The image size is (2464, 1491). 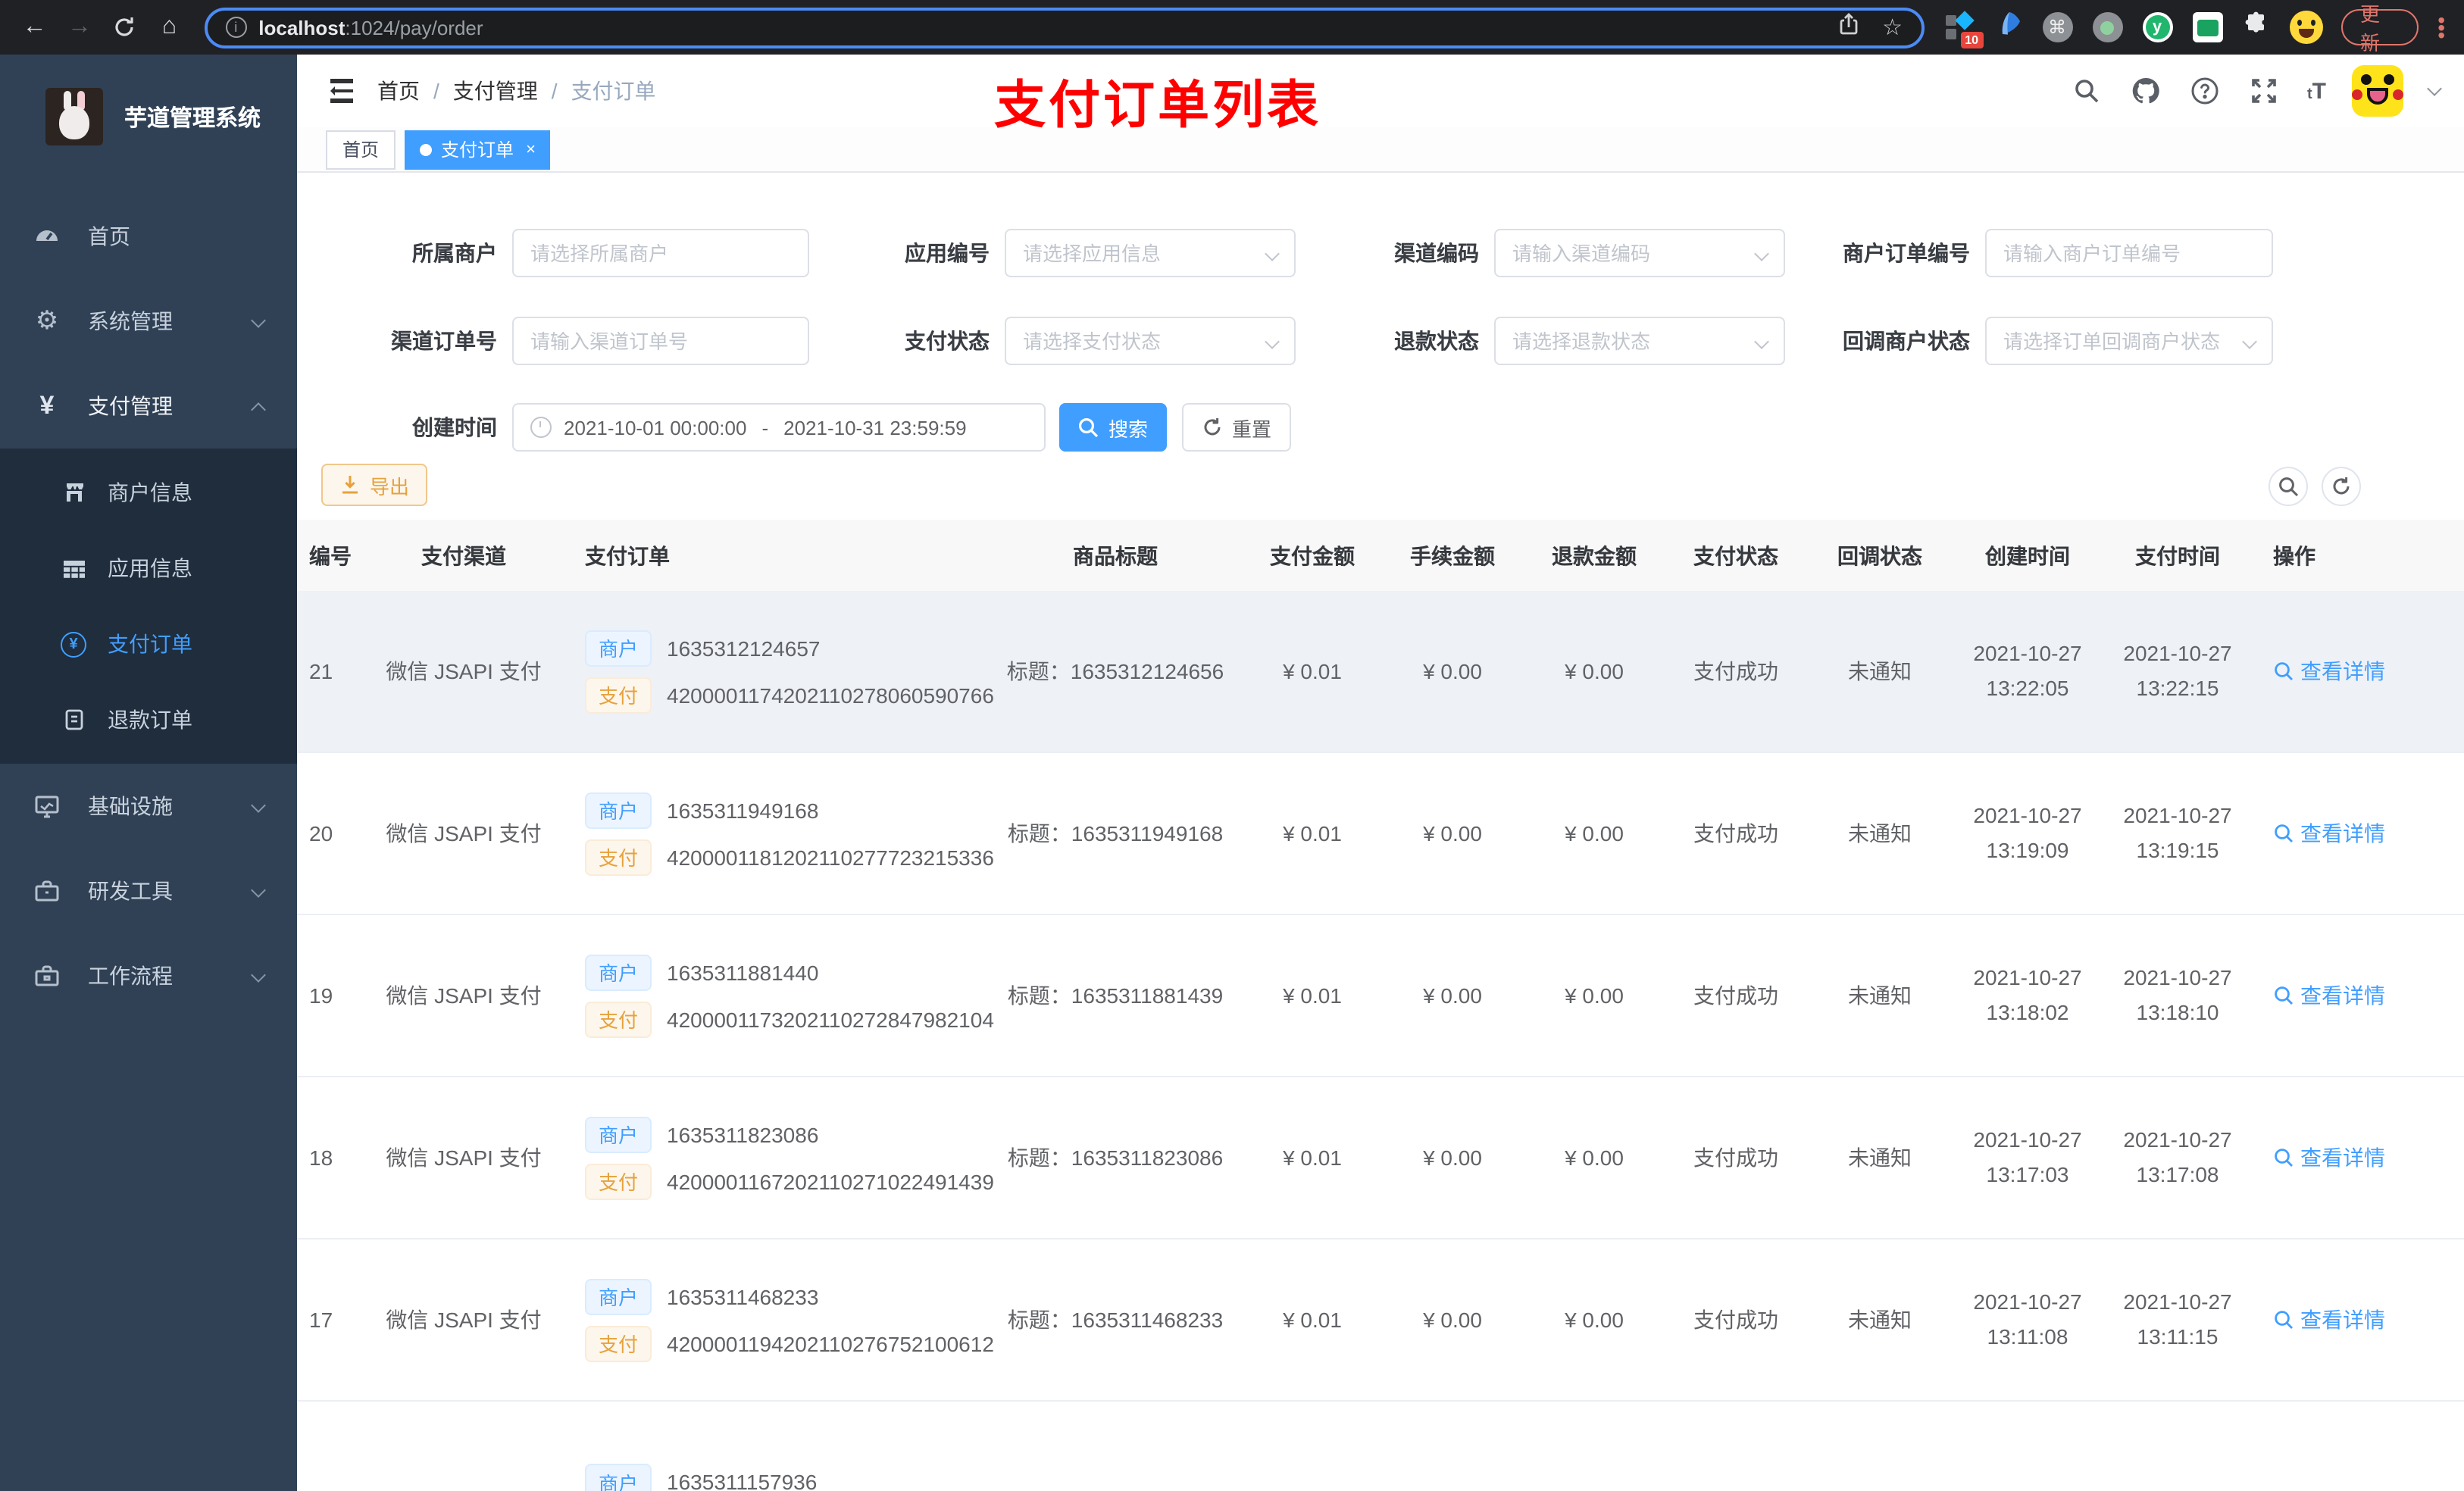 I want to click on sidebar-item-label: 支付订单, so click(x=150, y=644).